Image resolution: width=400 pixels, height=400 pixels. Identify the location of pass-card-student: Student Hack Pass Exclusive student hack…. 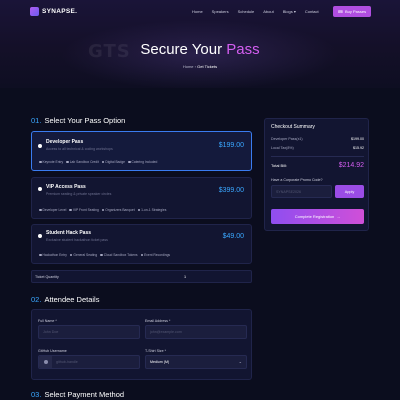
(141, 244).